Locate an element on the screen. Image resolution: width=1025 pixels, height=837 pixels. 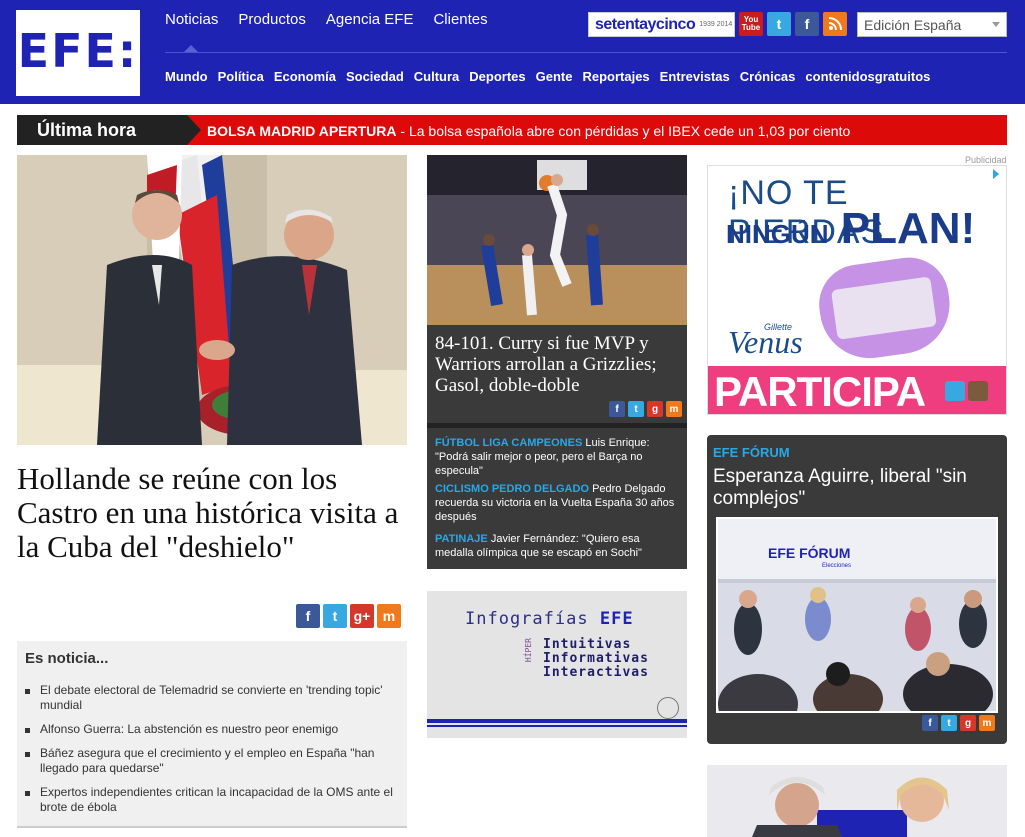
infografias-title: Infografías EFE is located at coordinates (549, 619).